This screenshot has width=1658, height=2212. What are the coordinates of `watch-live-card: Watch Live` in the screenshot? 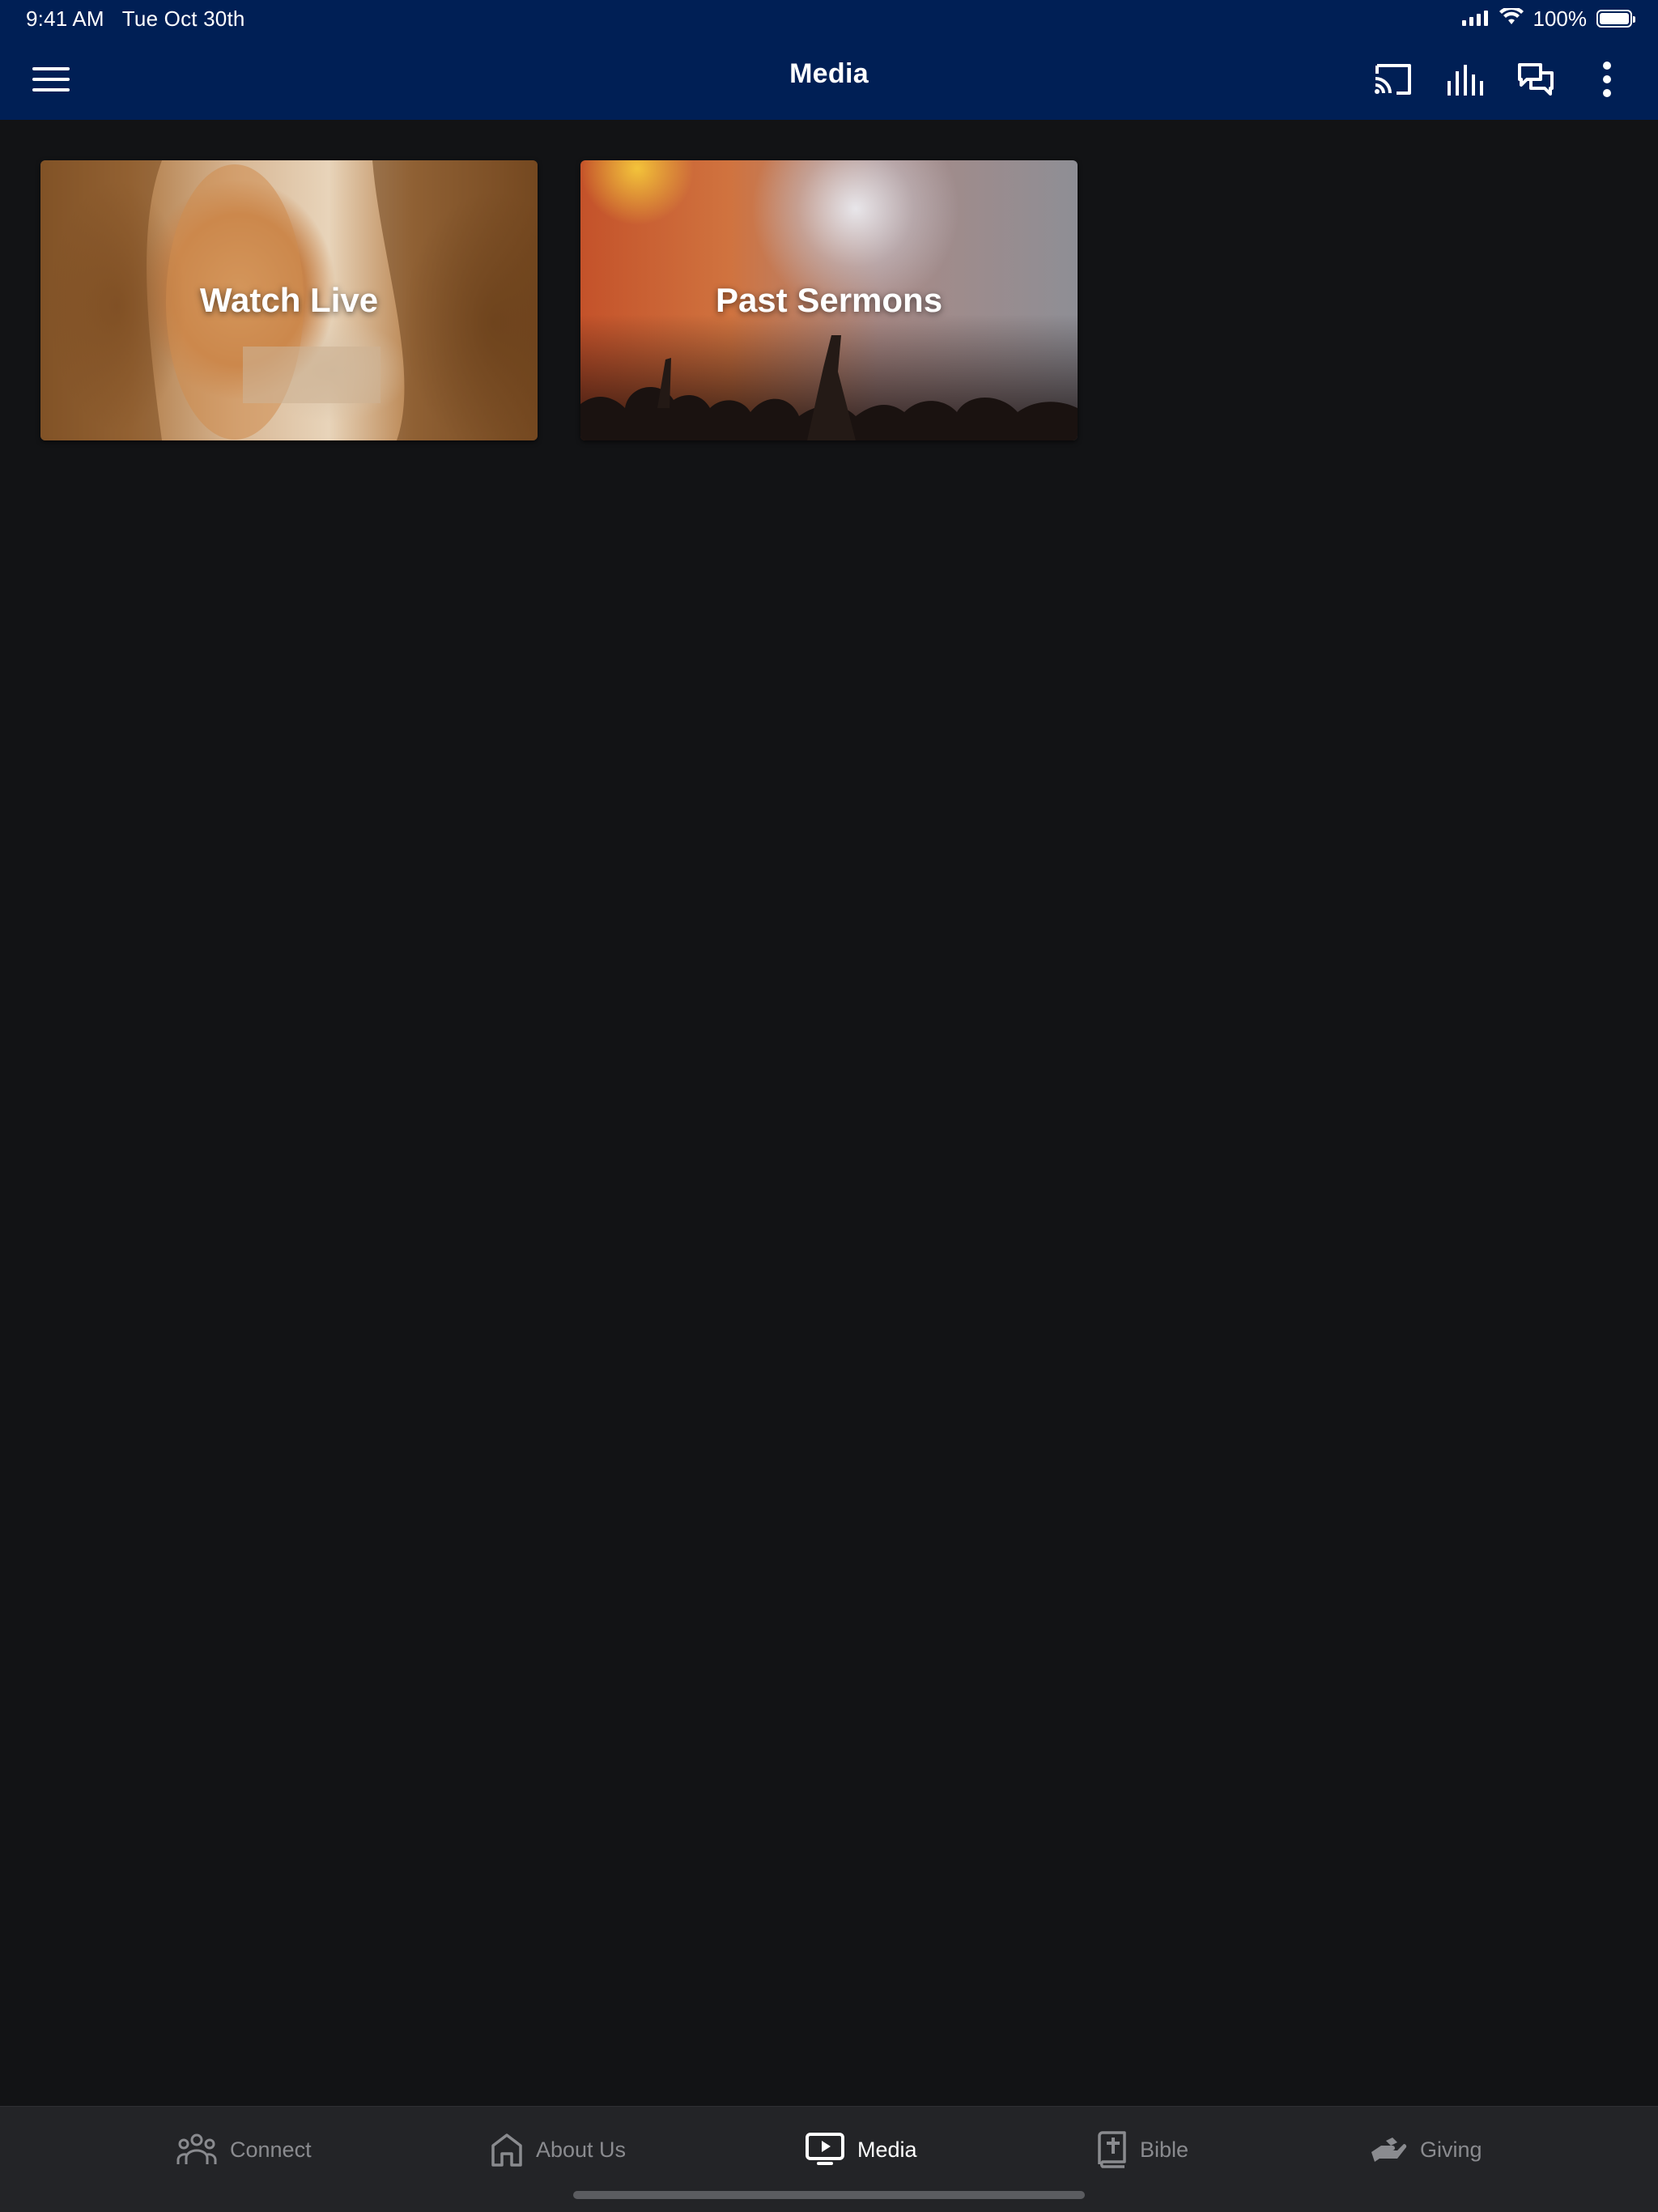 It's located at (289, 300).